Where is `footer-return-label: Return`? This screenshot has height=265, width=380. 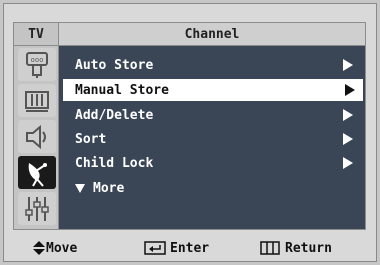
footer-return-label: Return is located at coordinates (308, 248).